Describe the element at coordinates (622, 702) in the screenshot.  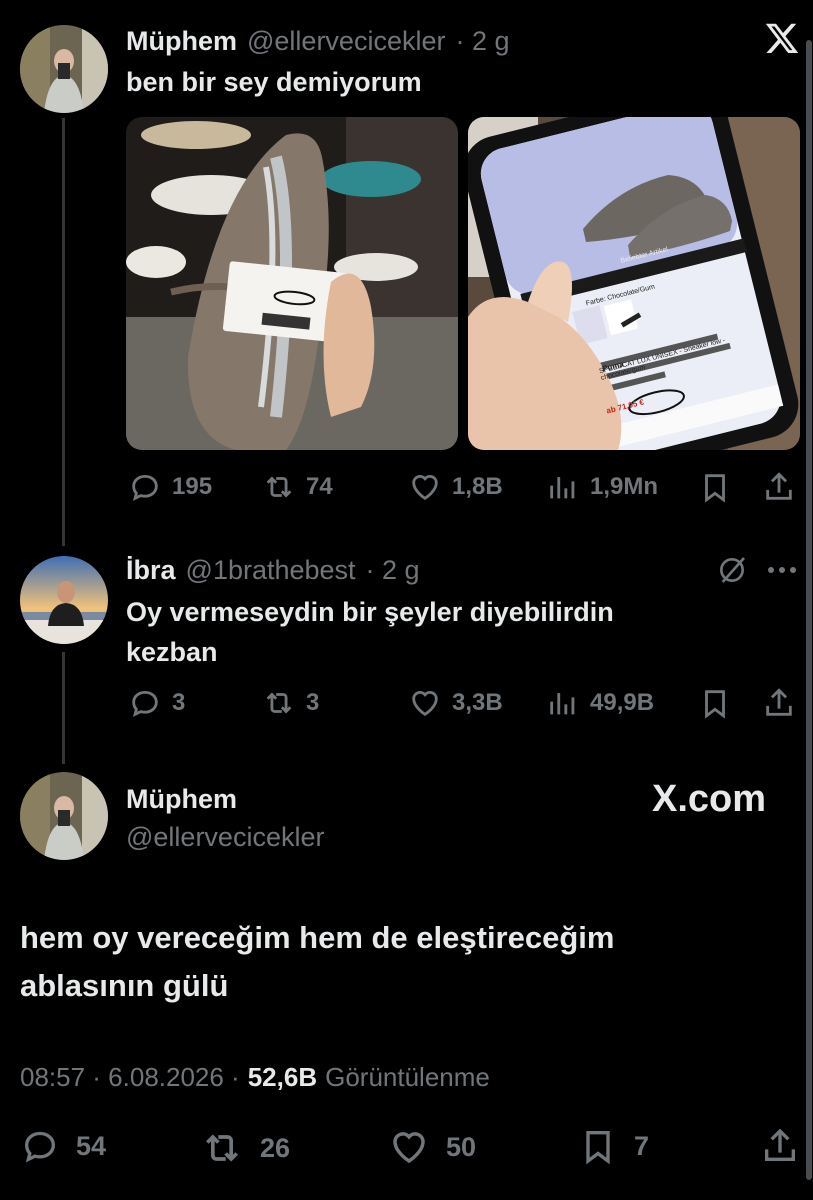
I see `views-count: 49,9B` at that location.